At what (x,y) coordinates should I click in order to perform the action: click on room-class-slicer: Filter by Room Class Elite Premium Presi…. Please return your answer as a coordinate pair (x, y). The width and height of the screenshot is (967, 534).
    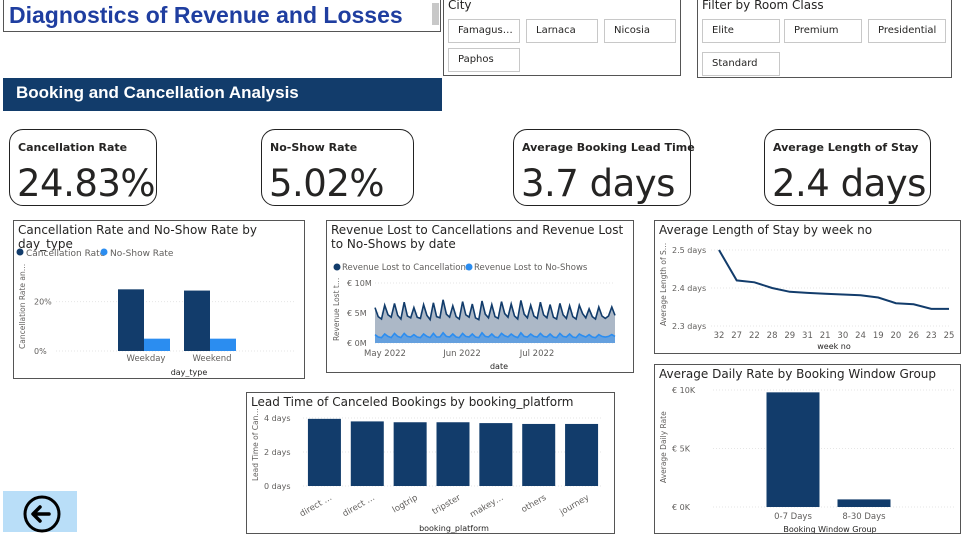
    Looking at the image, I should click on (824, 39).